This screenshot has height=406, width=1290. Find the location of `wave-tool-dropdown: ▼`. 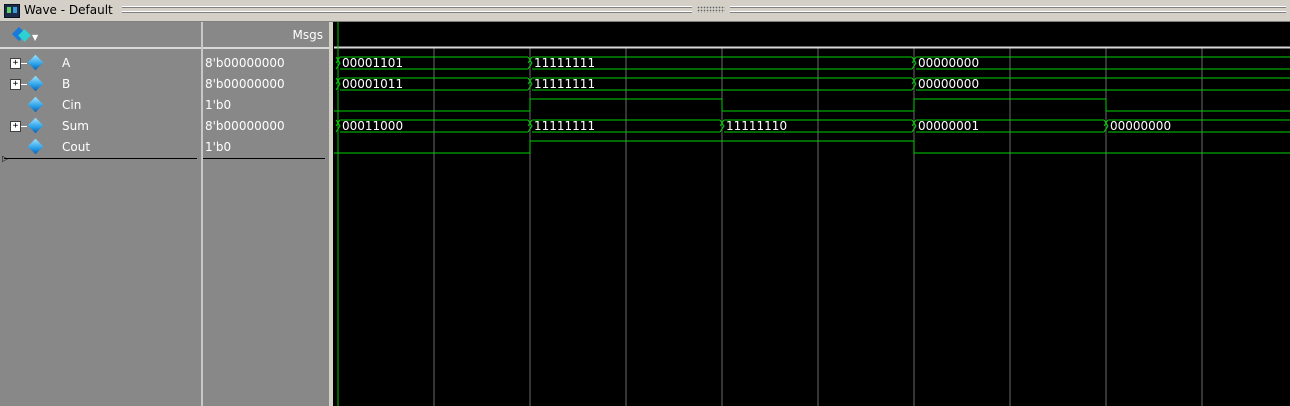

wave-tool-dropdown: ▼ is located at coordinates (25, 34).